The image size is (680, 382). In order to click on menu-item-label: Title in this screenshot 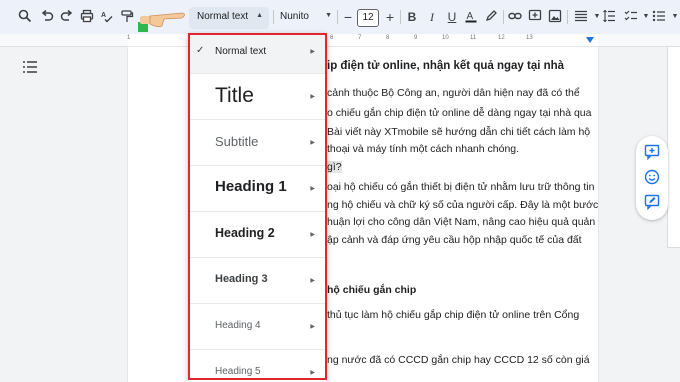, I will do `click(234, 95)`.